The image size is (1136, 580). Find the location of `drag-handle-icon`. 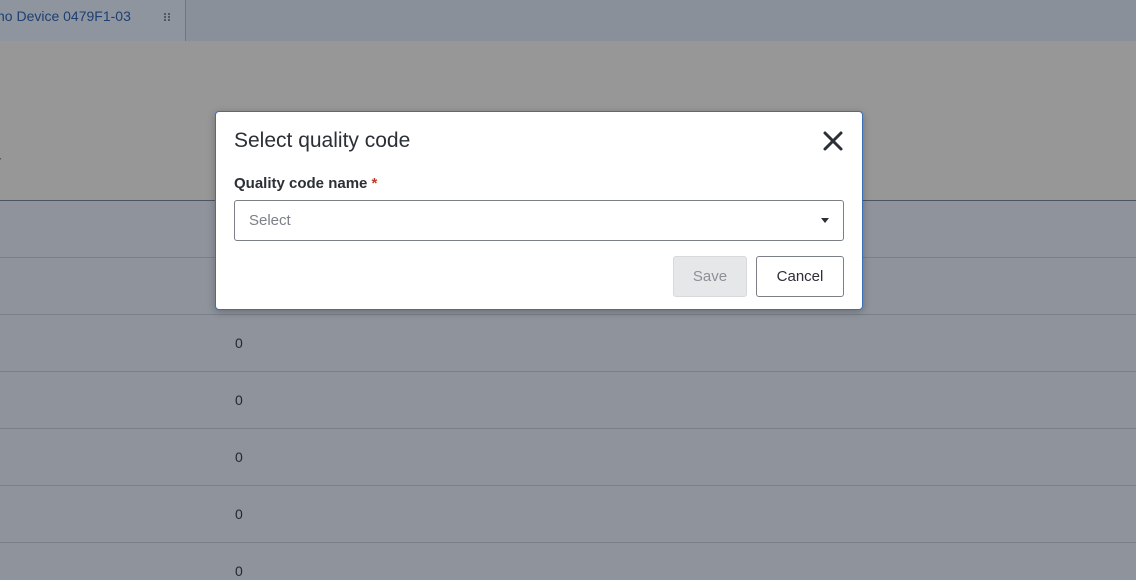

drag-handle-icon is located at coordinates (167, 17).